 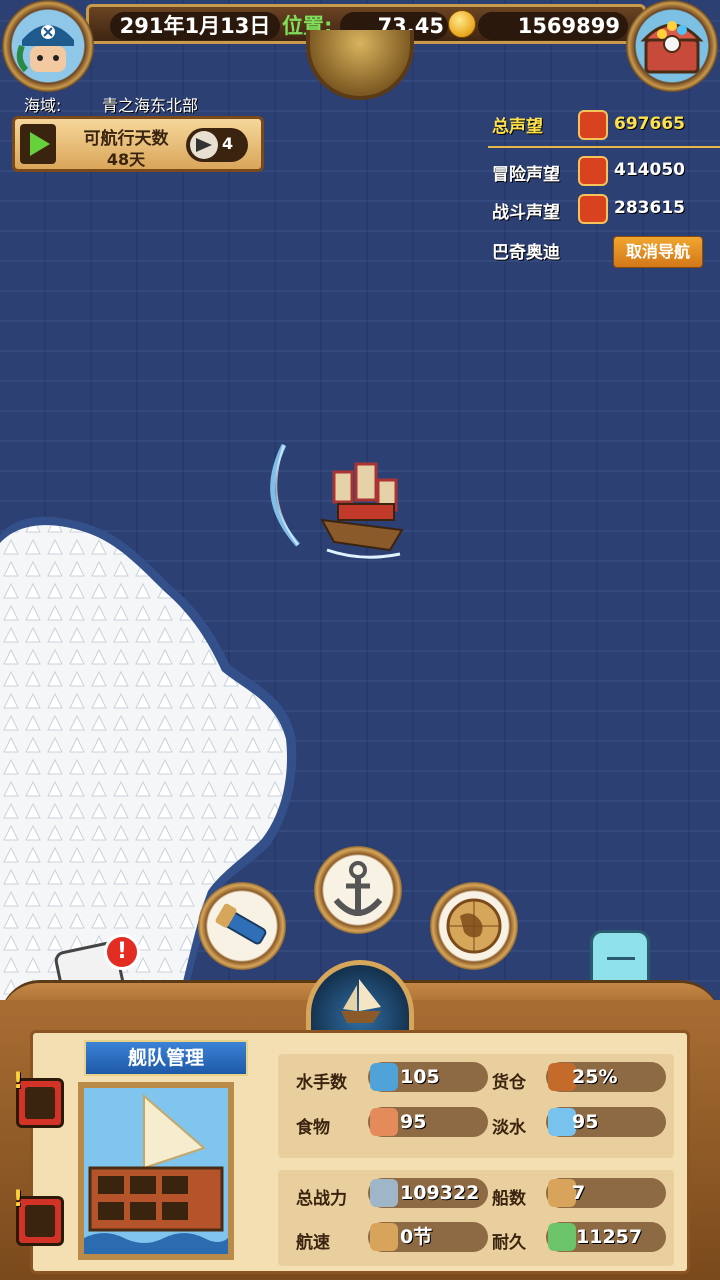 I want to click on world-map-button, so click(x=474, y=926).